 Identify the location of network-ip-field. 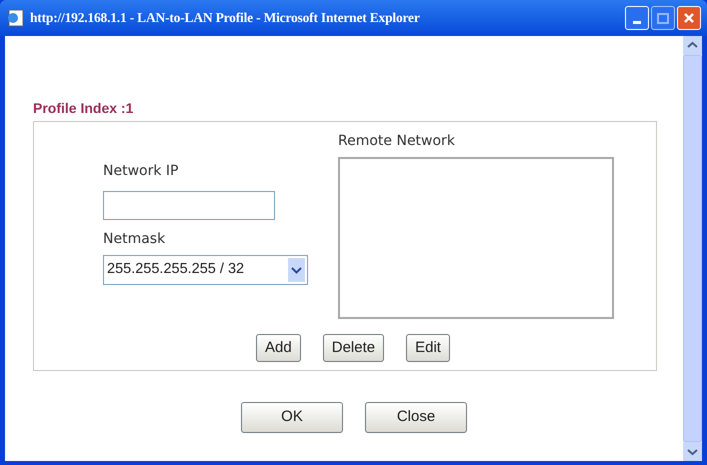
(189, 205).